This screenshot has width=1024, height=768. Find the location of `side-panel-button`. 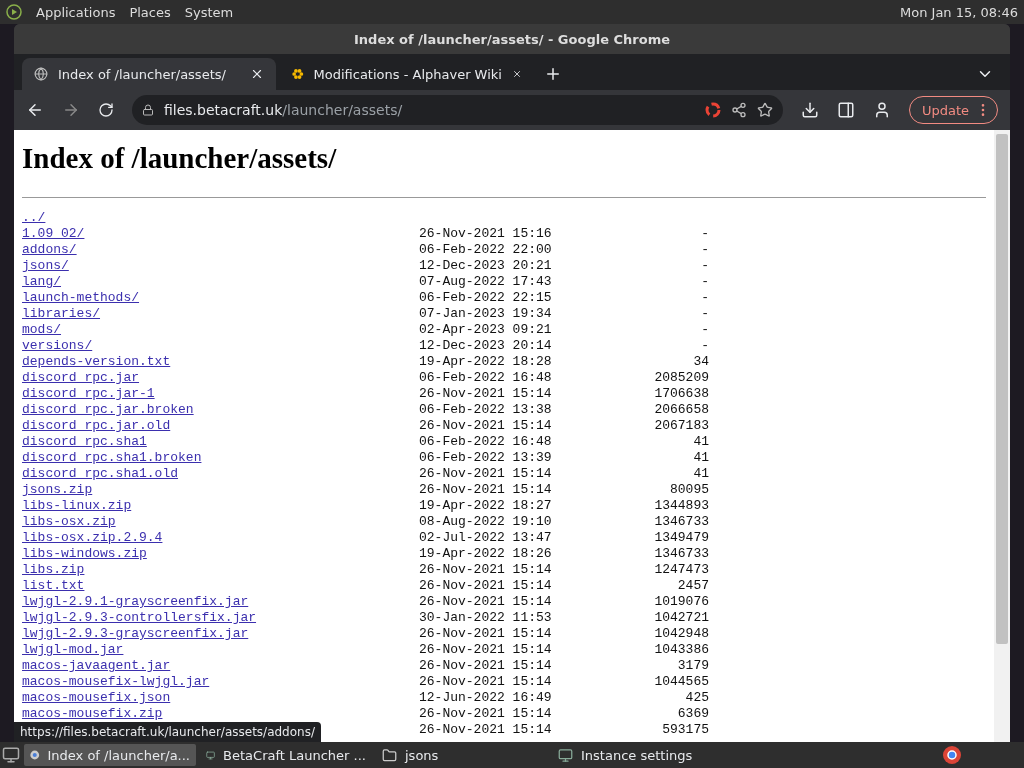

side-panel-button is located at coordinates (845, 110).